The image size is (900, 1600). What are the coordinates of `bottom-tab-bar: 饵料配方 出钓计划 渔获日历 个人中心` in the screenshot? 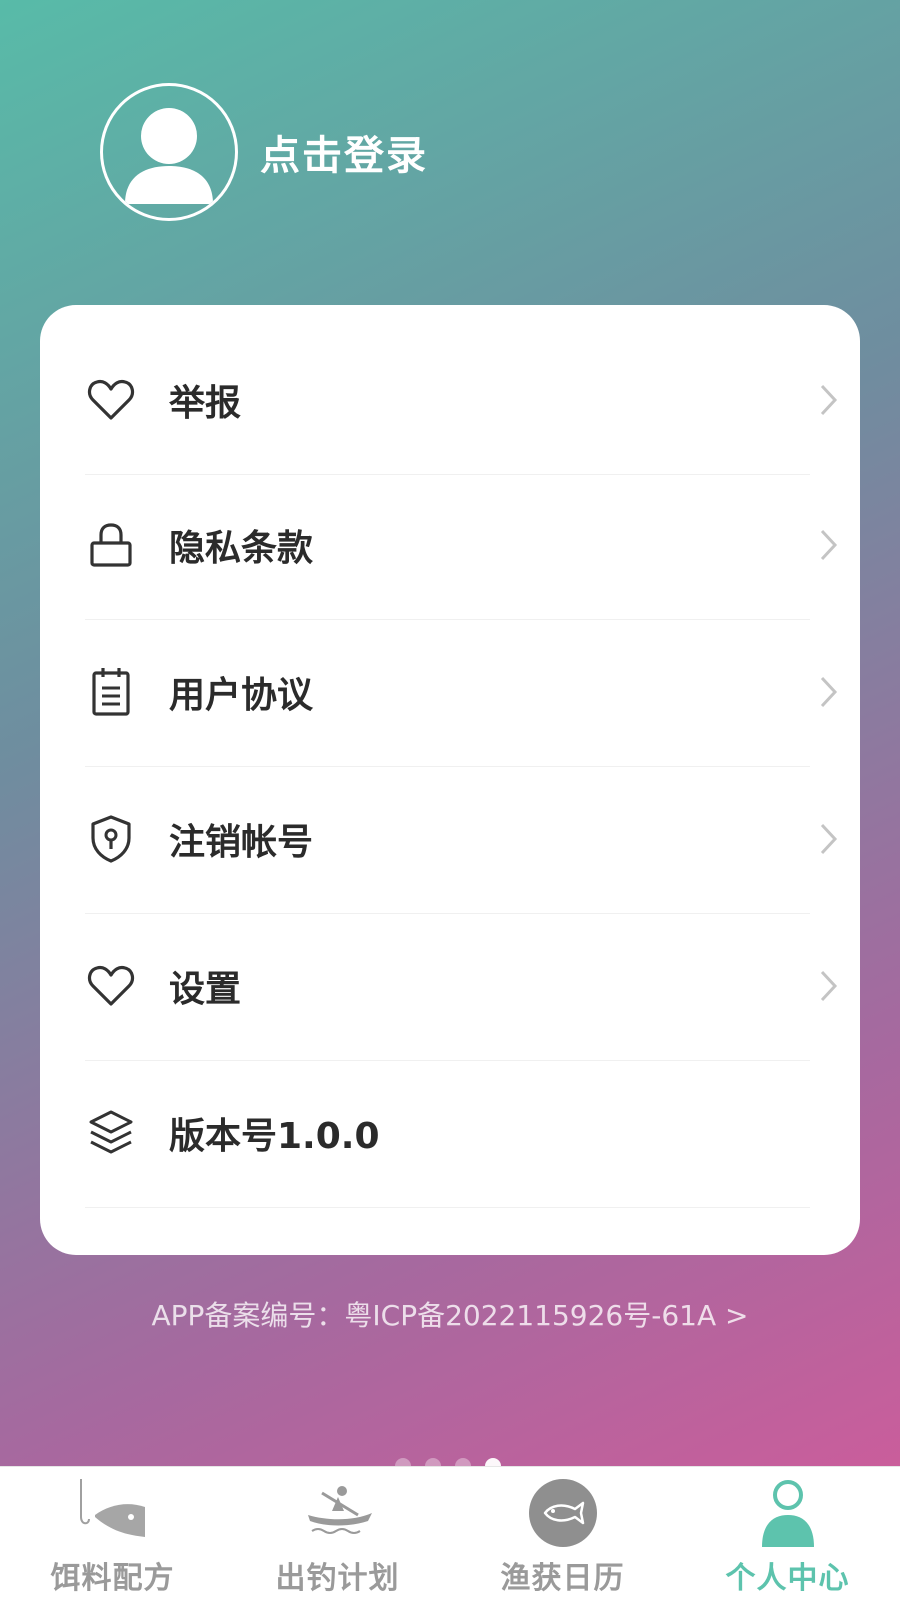 It's located at (450, 1533).